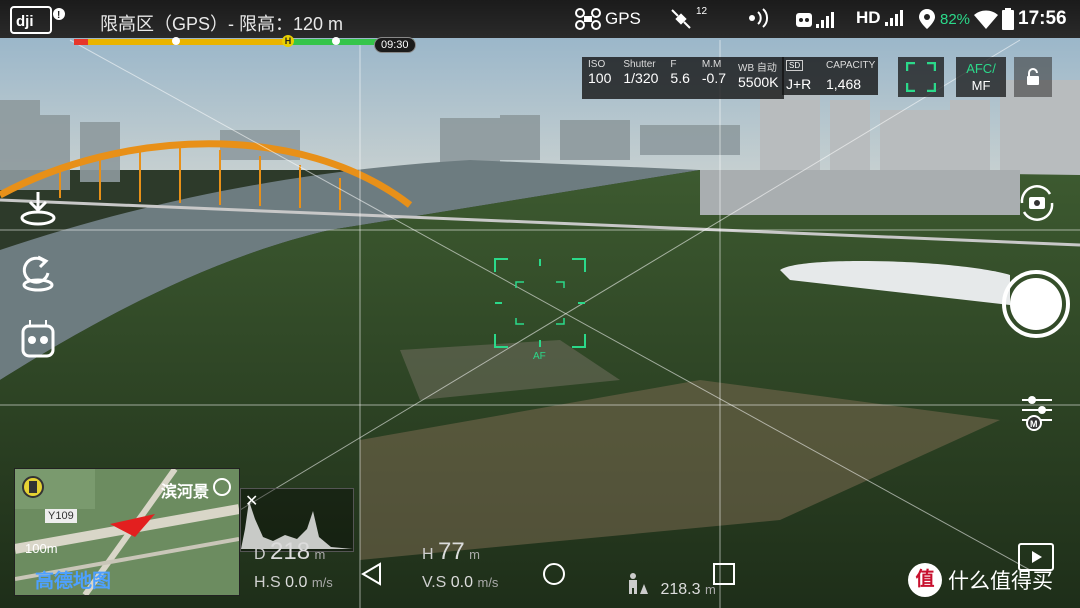 This screenshot has height=608, width=1080. Describe the element at coordinates (844, 84) in the screenshot. I see `capacity-value: 1,468` at that location.